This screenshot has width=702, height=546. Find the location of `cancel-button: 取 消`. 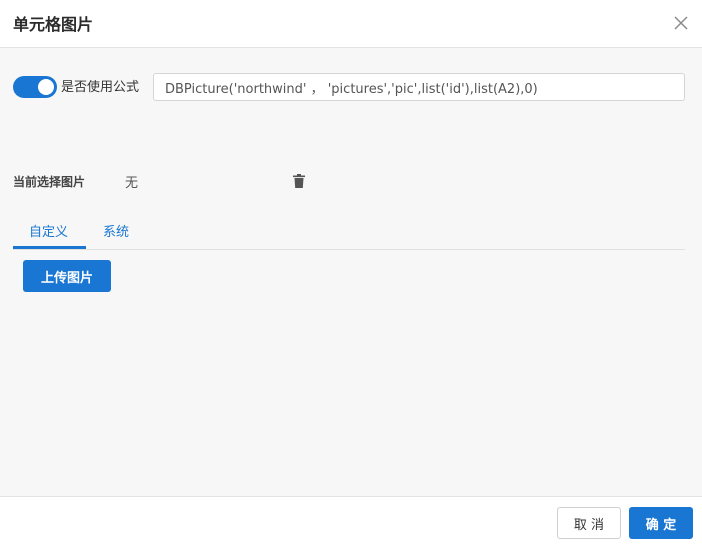

cancel-button: 取 消 is located at coordinates (589, 523).